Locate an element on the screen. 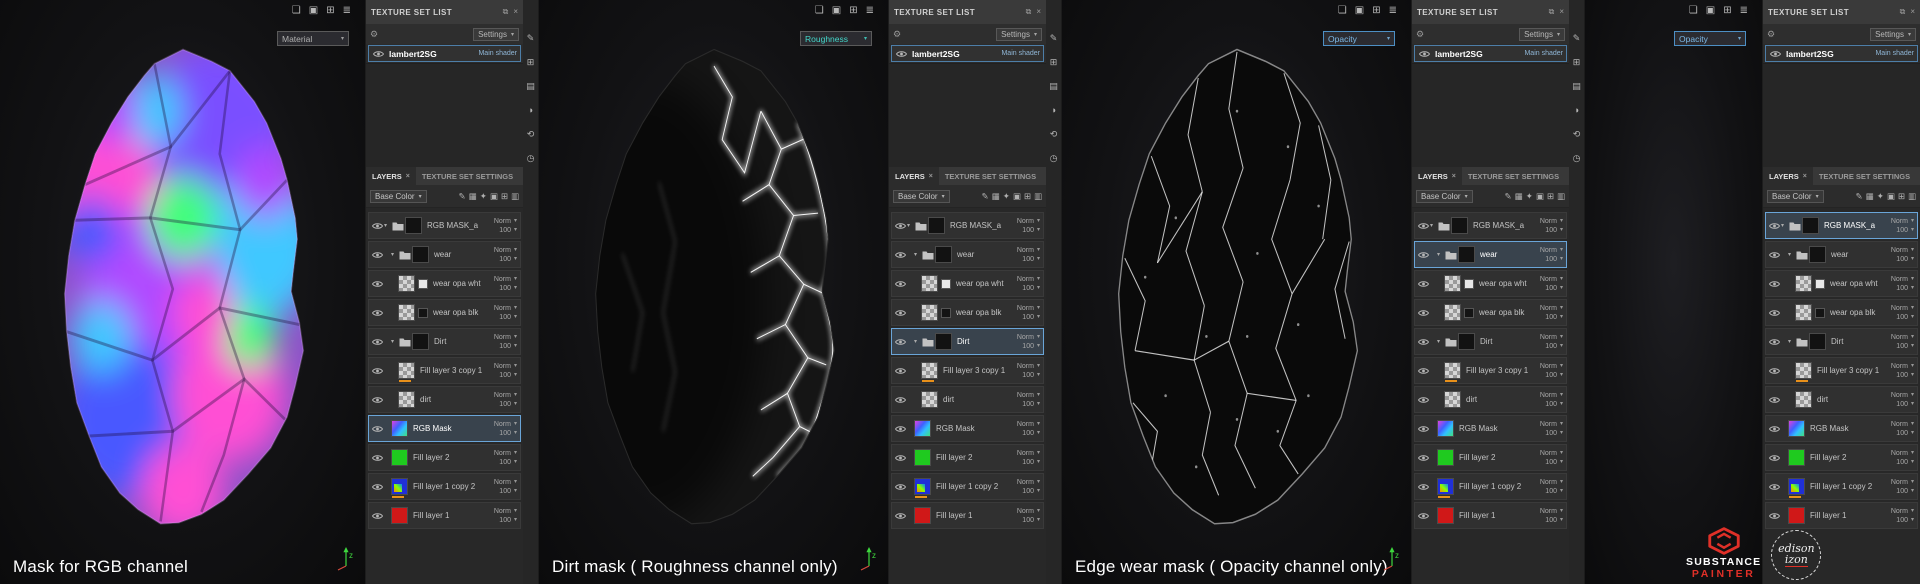 The width and height of the screenshot is (1920, 584). trash-icon: ▥ is located at coordinates (1561, 196).